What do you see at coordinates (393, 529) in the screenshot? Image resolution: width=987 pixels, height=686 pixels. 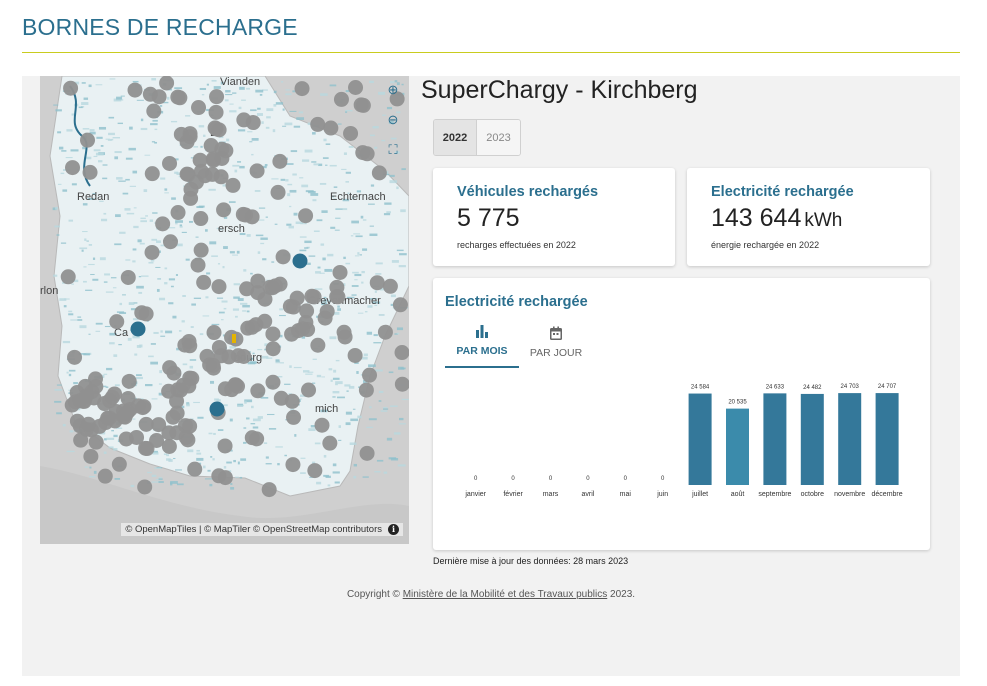 I see `info-icon: i` at bounding box center [393, 529].